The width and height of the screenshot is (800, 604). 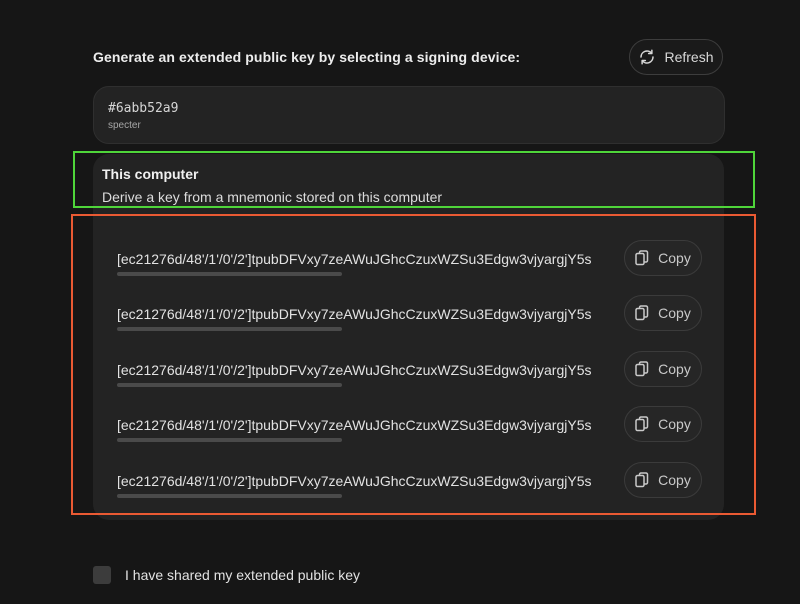 I want to click on signing-device-card: #6abb52a9 specter, so click(x=409, y=115).